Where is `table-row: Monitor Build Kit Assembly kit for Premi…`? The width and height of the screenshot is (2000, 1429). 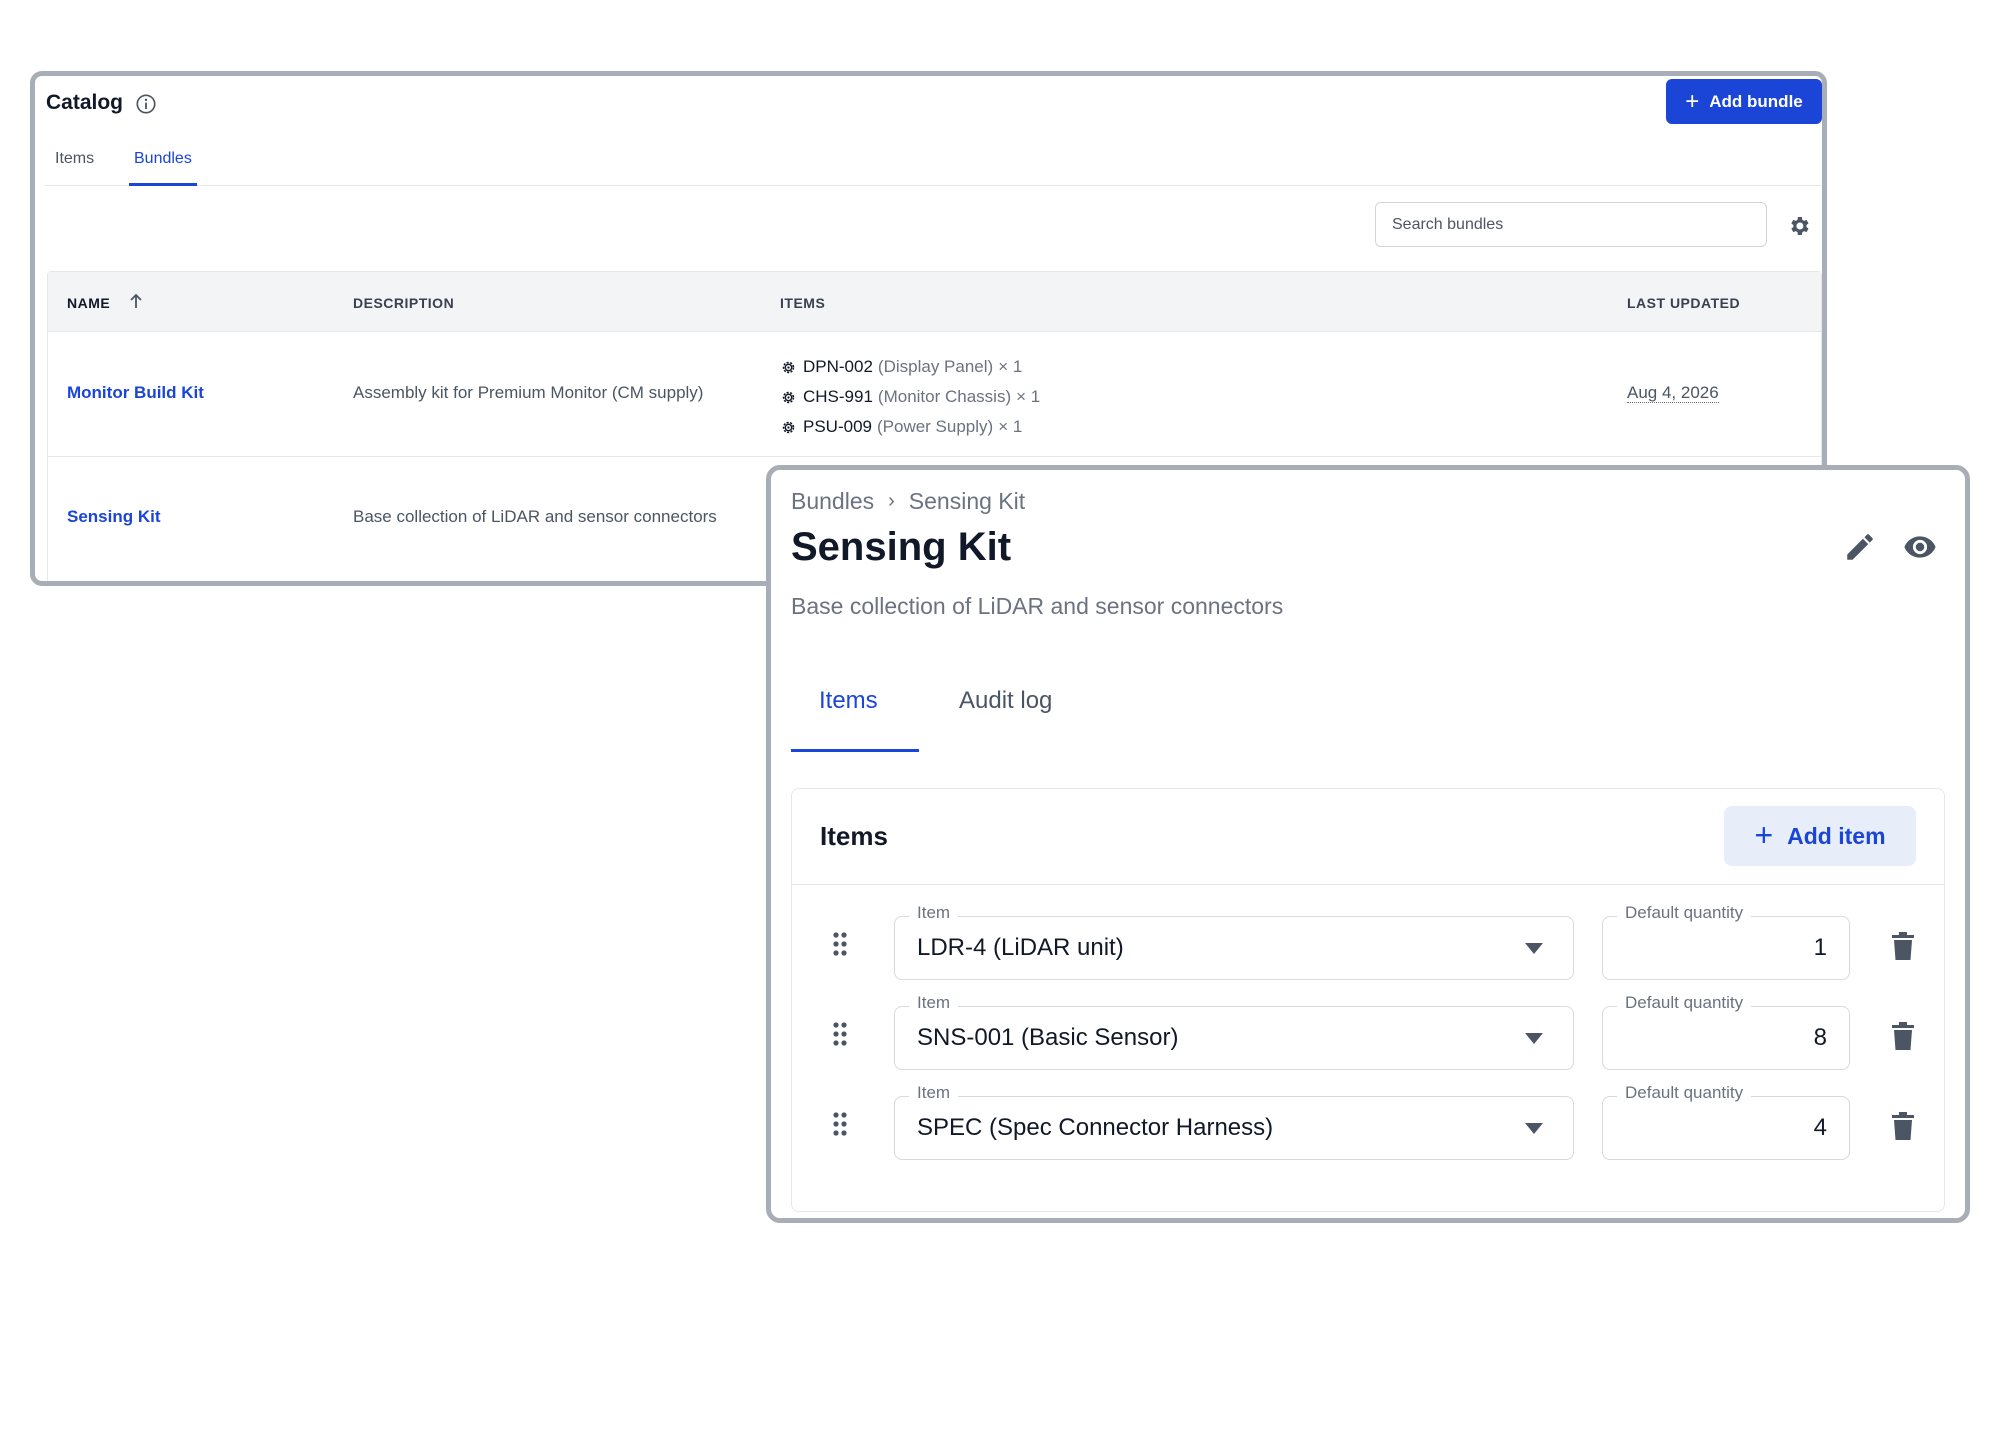 table-row: Monitor Build Kit Assembly kit for Premi… is located at coordinates (934, 394).